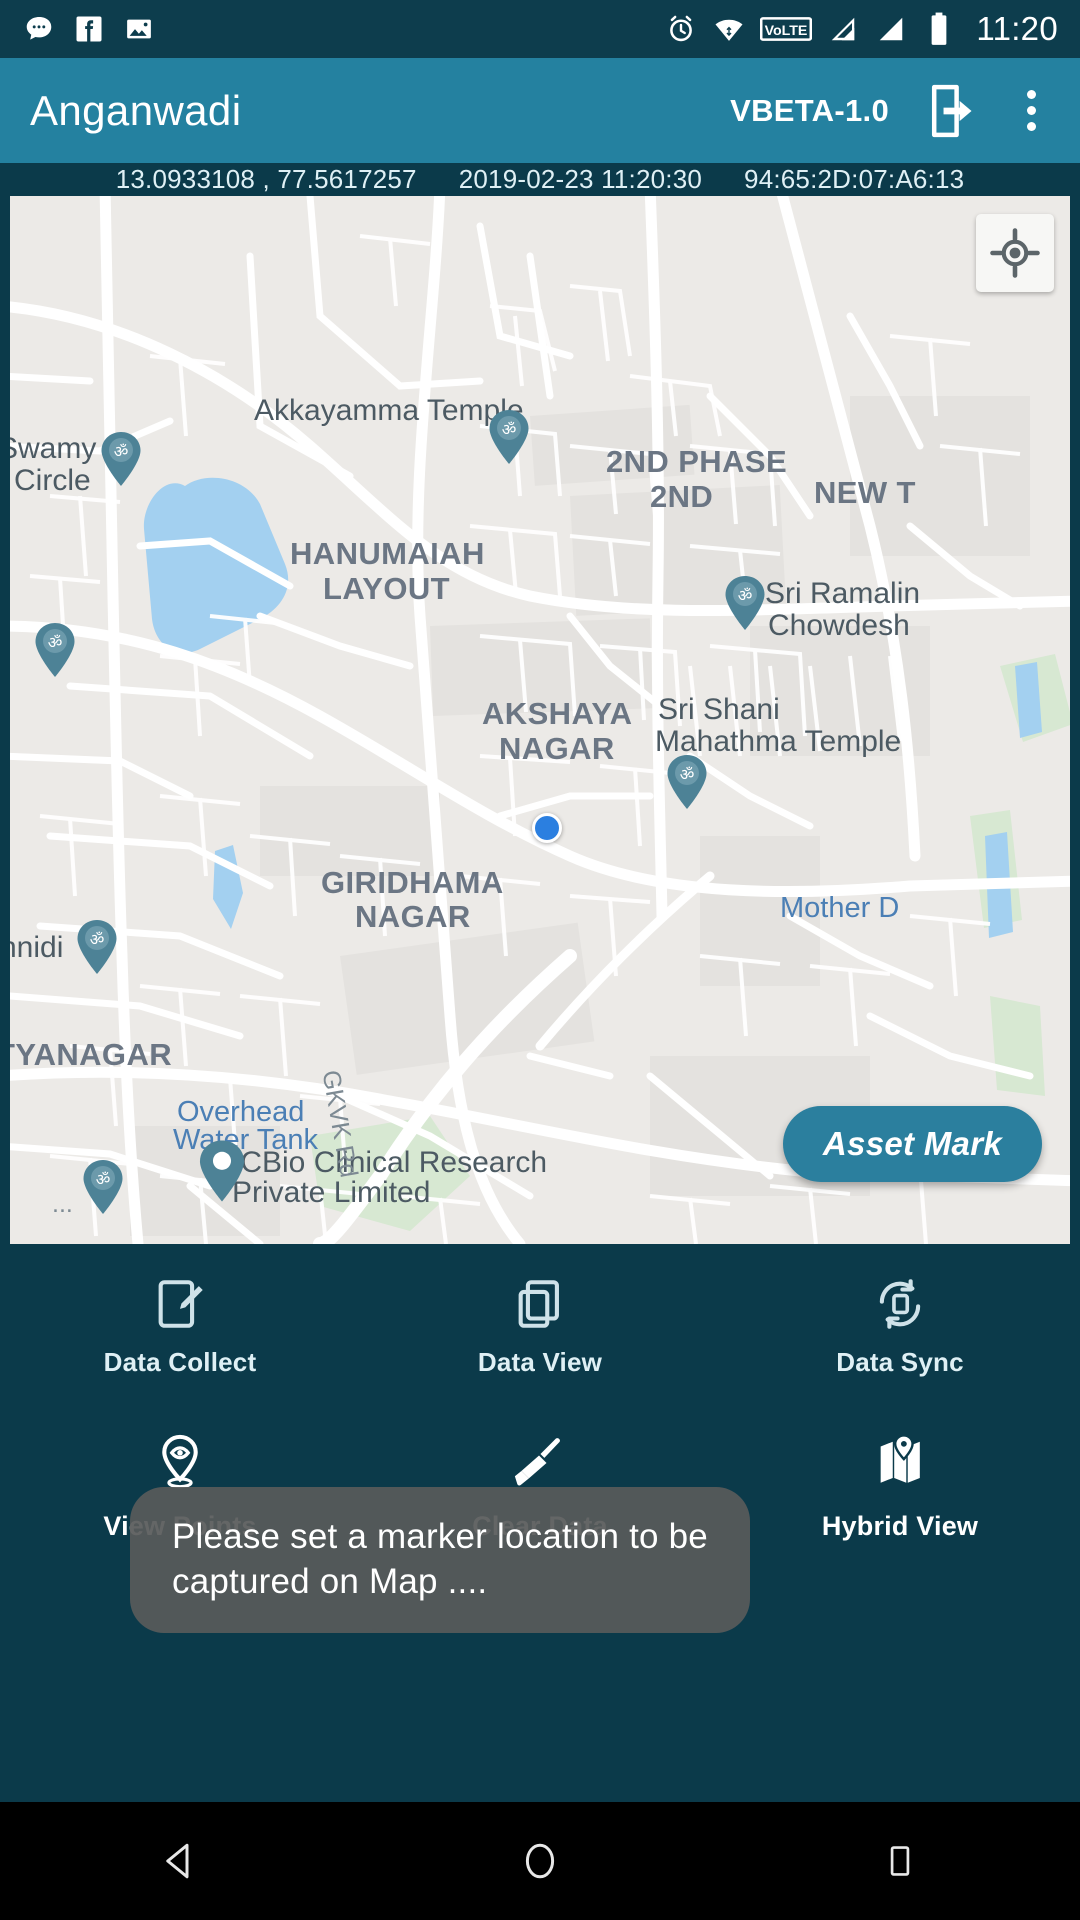  I want to click on battery-icon, so click(939, 29).